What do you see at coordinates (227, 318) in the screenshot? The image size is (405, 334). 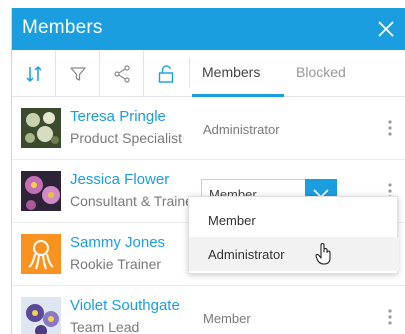 I see `member-role: Member` at bounding box center [227, 318].